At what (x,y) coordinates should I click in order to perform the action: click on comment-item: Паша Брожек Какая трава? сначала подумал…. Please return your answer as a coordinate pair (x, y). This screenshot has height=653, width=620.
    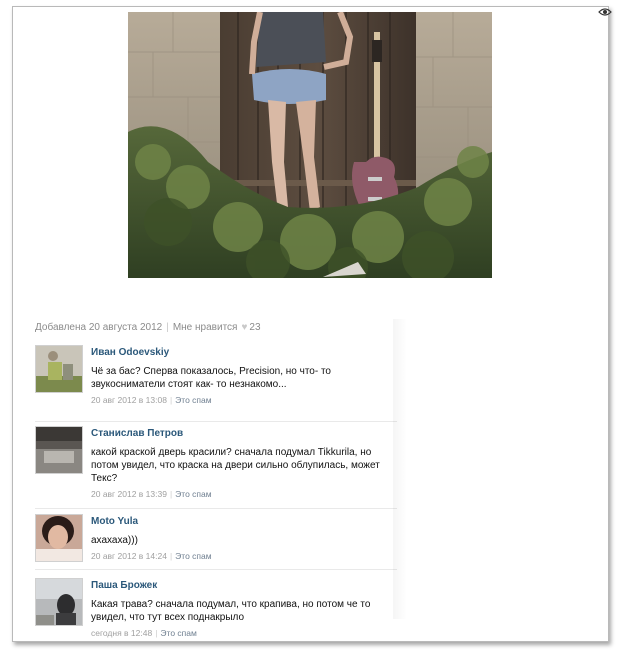
    Looking at the image, I should click on (216, 608).